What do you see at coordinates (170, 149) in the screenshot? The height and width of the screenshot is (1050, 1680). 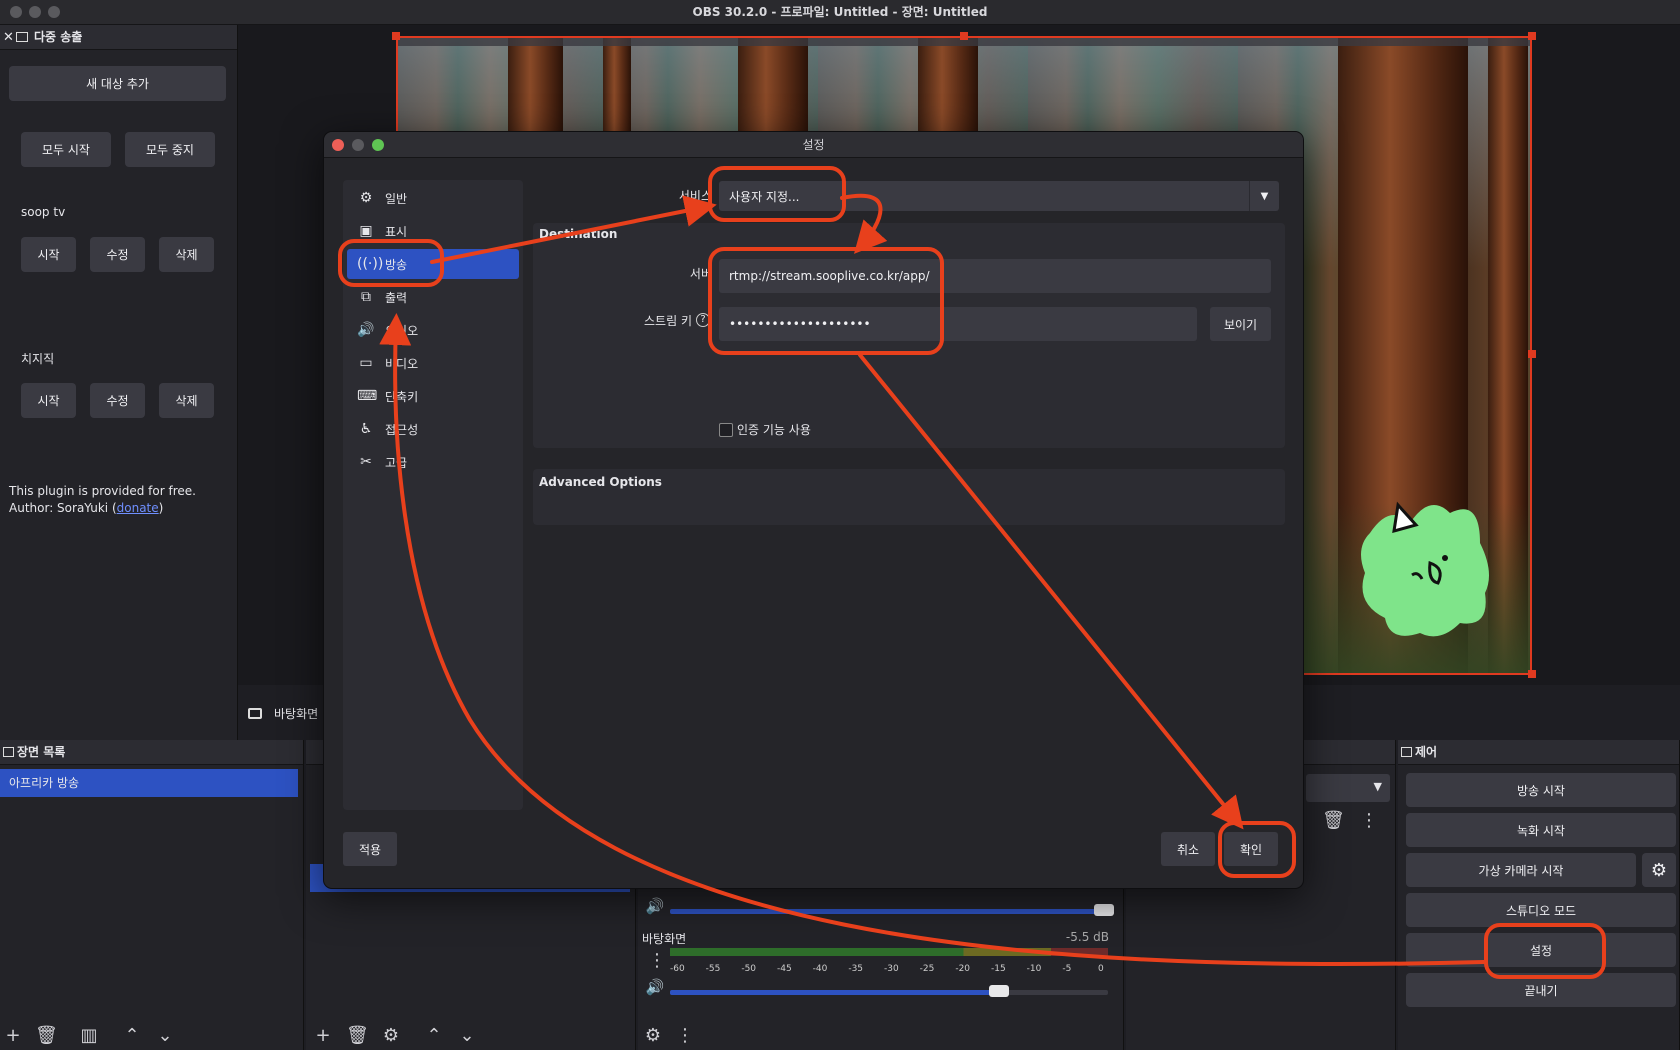 I see `stop-all-button: 모두 중지` at bounding box center [170, 149].